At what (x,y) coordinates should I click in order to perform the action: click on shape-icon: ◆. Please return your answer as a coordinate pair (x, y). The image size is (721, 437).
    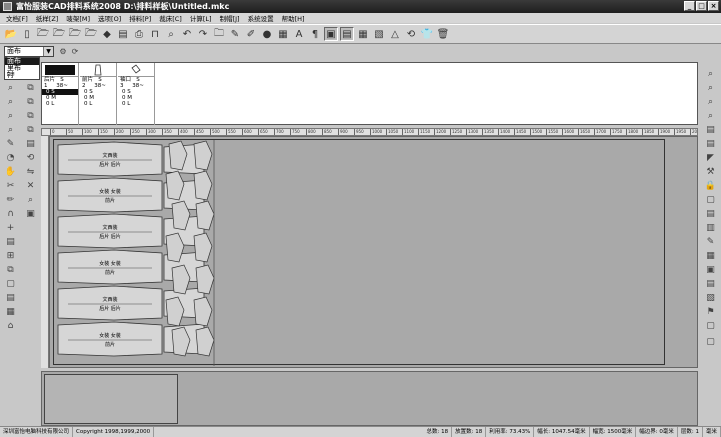
    Looking at the image, I should click on (107, 34).